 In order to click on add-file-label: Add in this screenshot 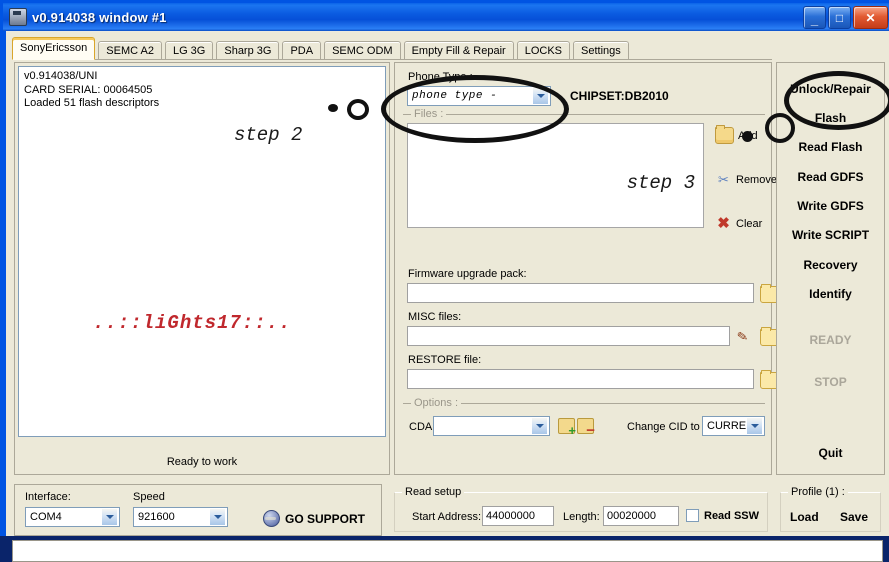, I will do `click(748, 135)`.